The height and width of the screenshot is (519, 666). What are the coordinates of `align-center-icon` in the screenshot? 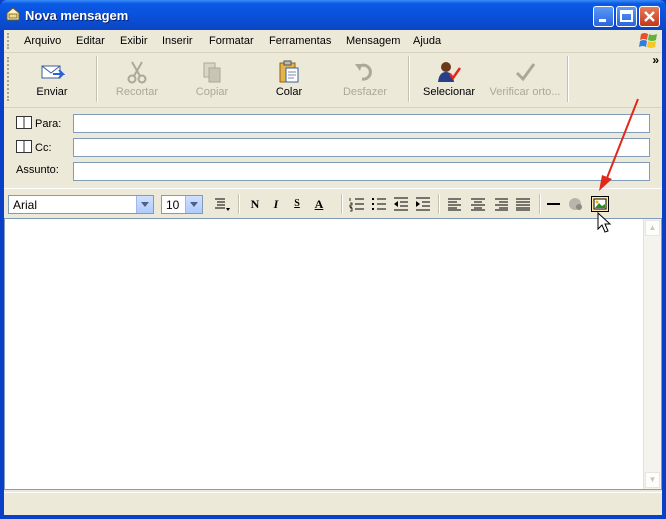 It's located at (478, 204).